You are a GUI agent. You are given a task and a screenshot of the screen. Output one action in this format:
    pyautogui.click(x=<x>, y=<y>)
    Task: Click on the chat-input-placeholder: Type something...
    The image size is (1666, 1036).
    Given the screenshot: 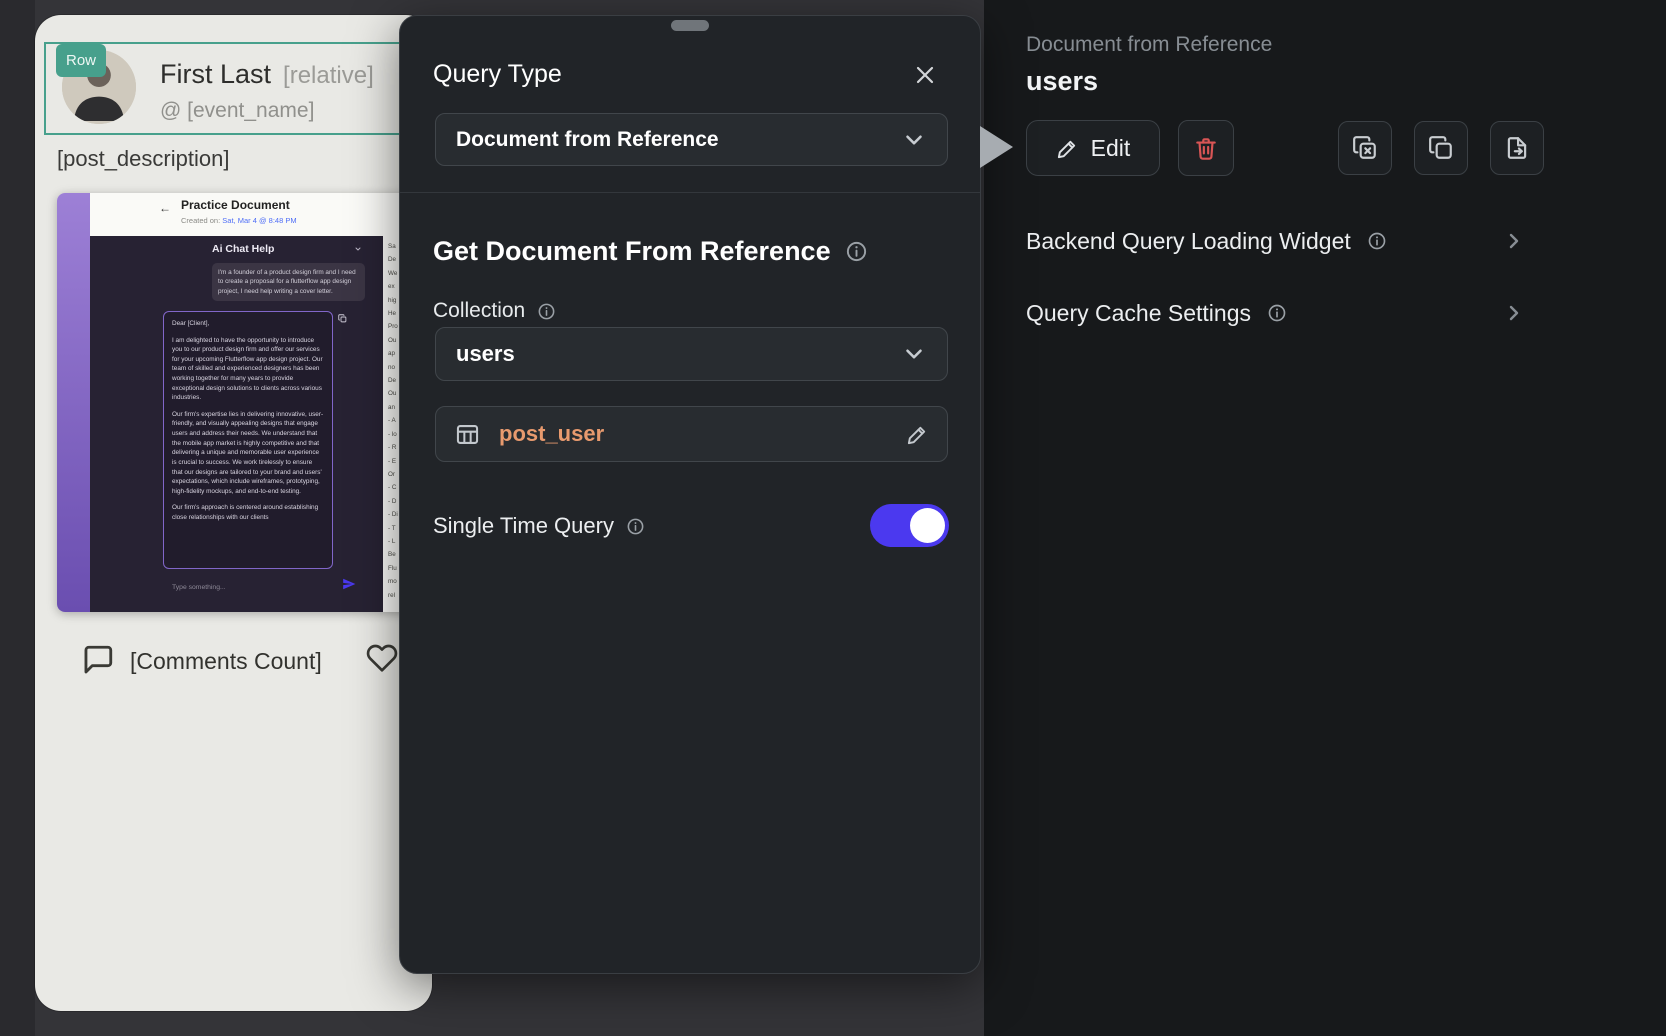 What is the action you would take?
    pyautogui.click(x=199, y=587)
    